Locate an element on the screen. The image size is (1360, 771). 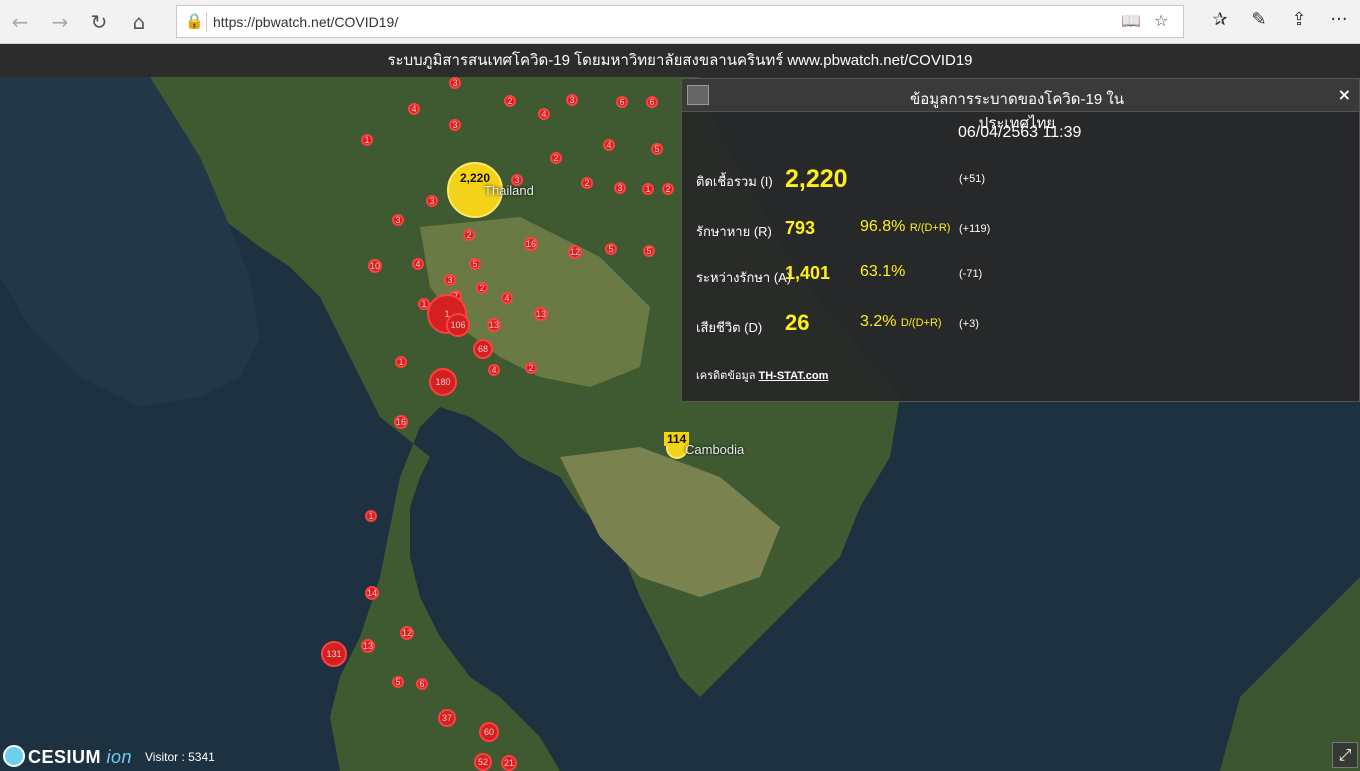
case-marker: 10 is located at coordinates (375, 266).